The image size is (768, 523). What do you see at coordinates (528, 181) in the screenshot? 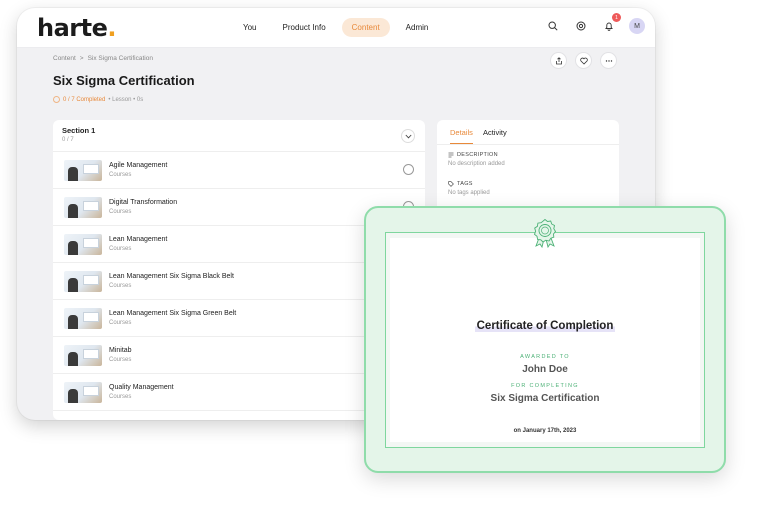
I see `tags-block: TAGS No tags applied` at bounding box center [528, 181].